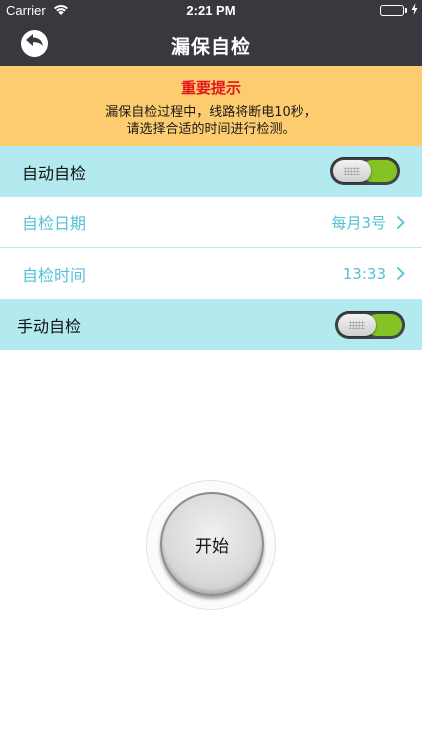 Image resolution: width=422 pixels, height=750 pixels. I want to click on auto-check-row: 自动自检, so click(211, 171).